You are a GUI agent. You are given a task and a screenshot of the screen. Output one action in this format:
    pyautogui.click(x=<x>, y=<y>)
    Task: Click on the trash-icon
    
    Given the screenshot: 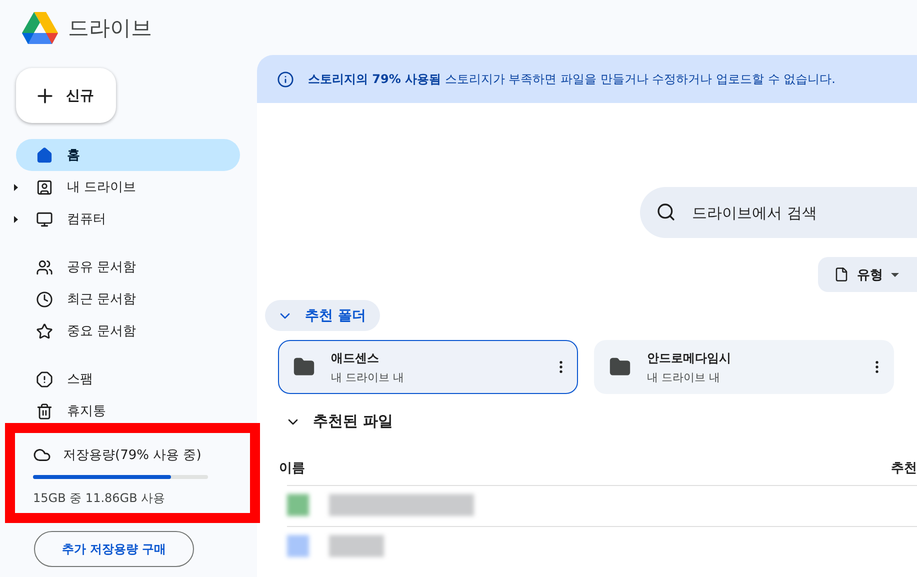 What is the action you would take?
    pyautogui.click(x=44, y=411)
    